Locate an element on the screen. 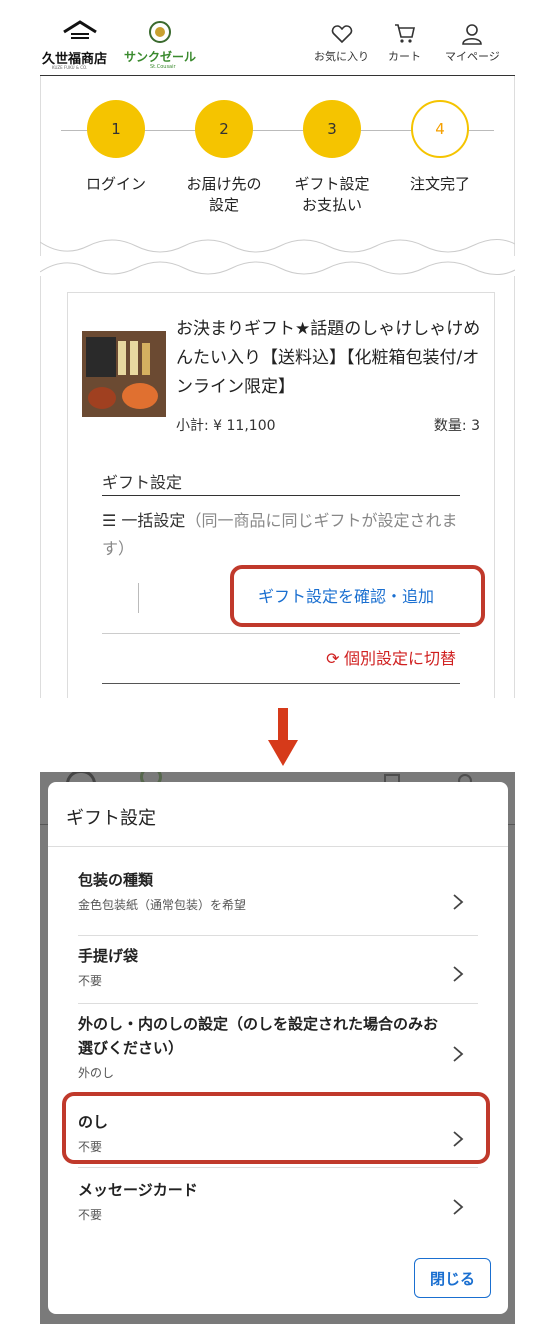 This screenshot has width=550, height=1343. option-value: 金色包装紙（通常包装）を希望 is located at coordinates (162, 905).